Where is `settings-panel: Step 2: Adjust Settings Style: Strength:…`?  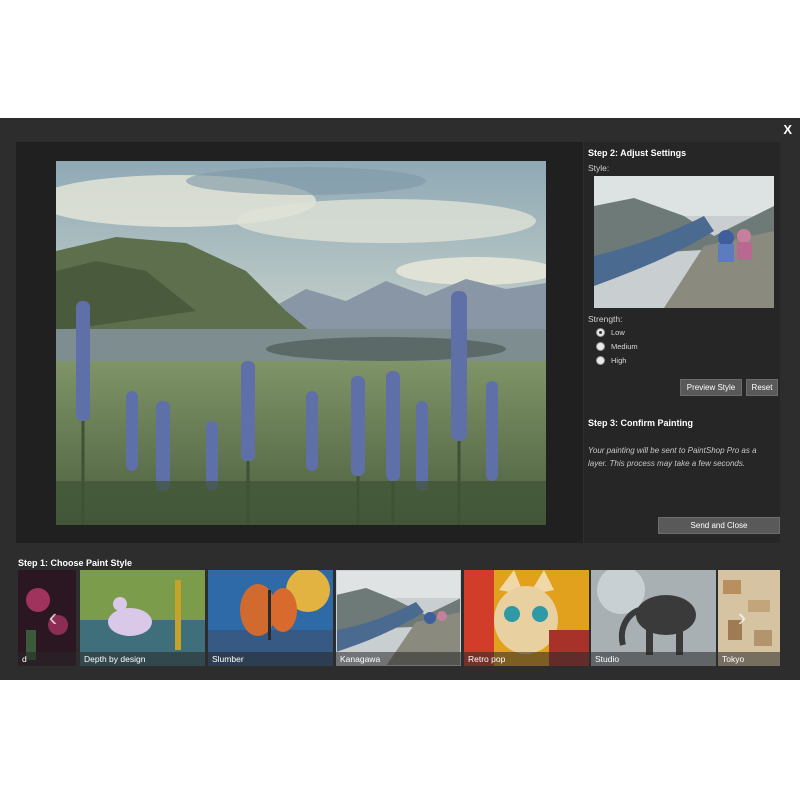
settings-panel: Step 2: Adjust Settings Style: Strength:… is located at coordinates (682, 342).